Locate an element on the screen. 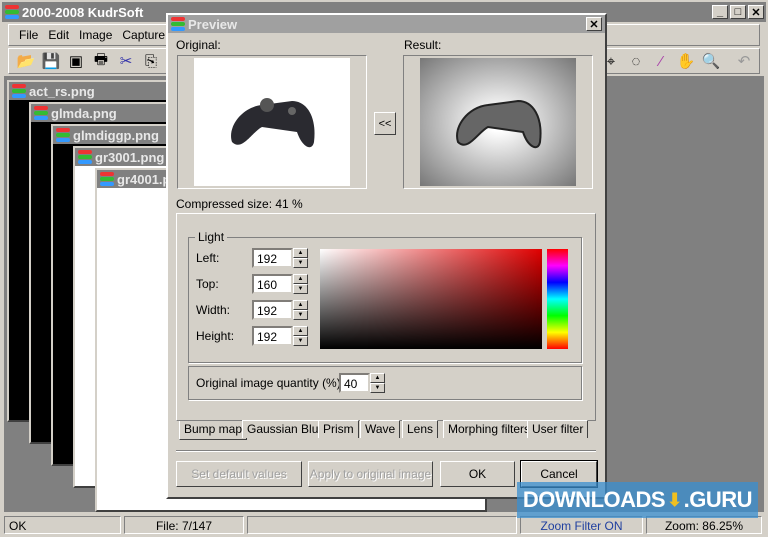  download-icon: ⬇ is located at coordinates (674, 499).